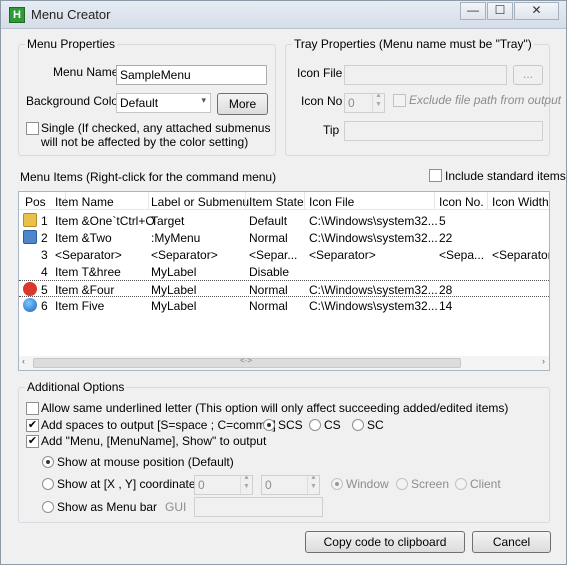 This screenshot has height=565, width=567. What do you see at coordinates (32, 408) in the screenshot?
I see `allow-same-underlined-checkbox` at bounding box center [32, 408].